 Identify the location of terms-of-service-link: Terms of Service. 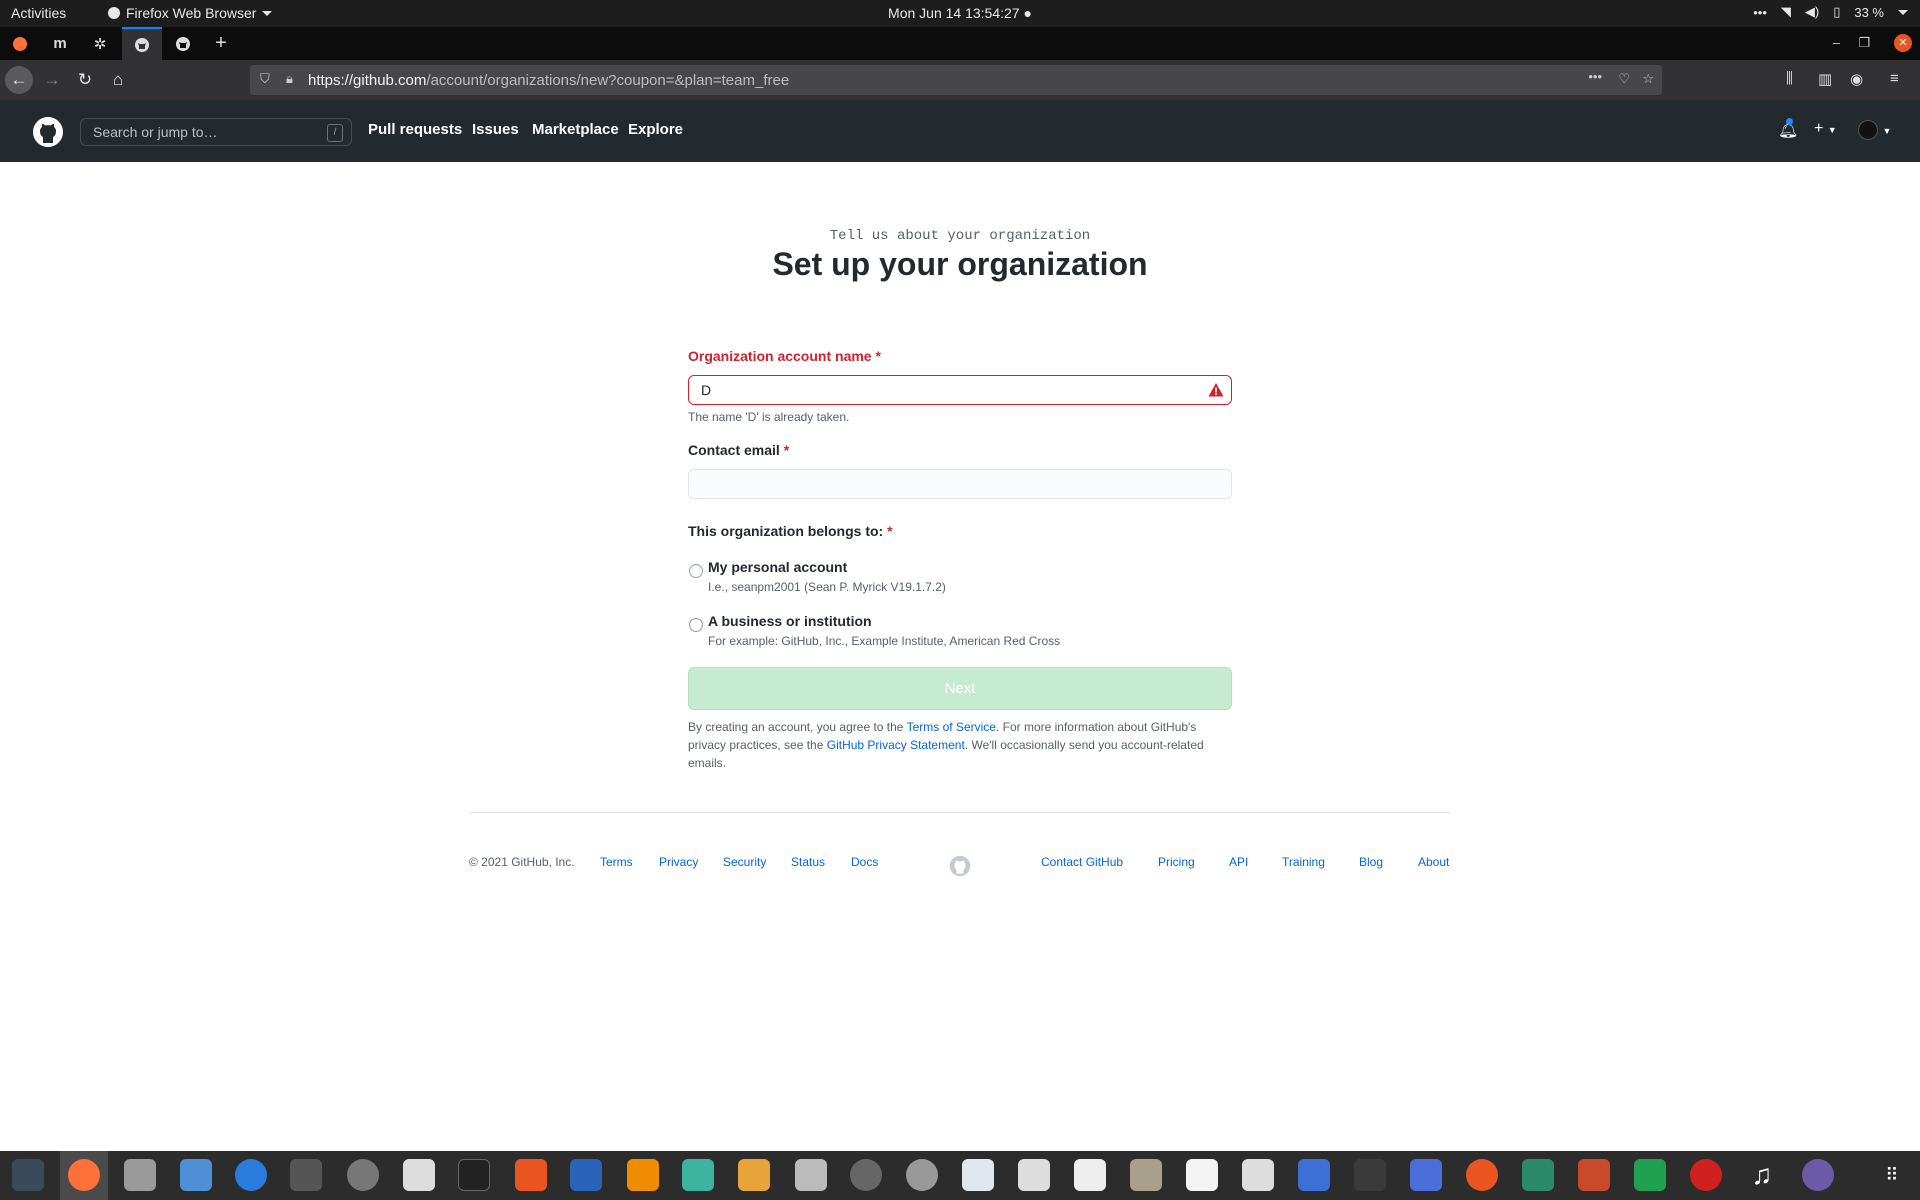
(951, 727).